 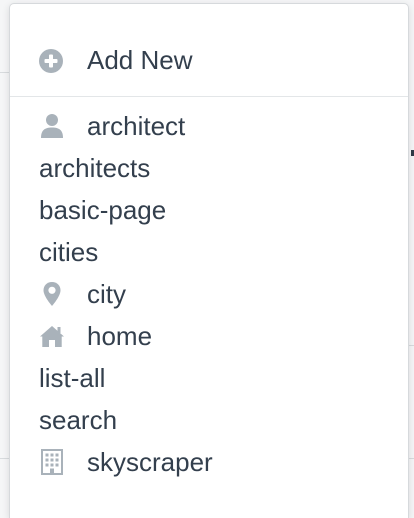 What do you see at coordinates (209, 252) in the screenshot?
I see `menu-item-cities: cities` at bounding box center [209, 252].